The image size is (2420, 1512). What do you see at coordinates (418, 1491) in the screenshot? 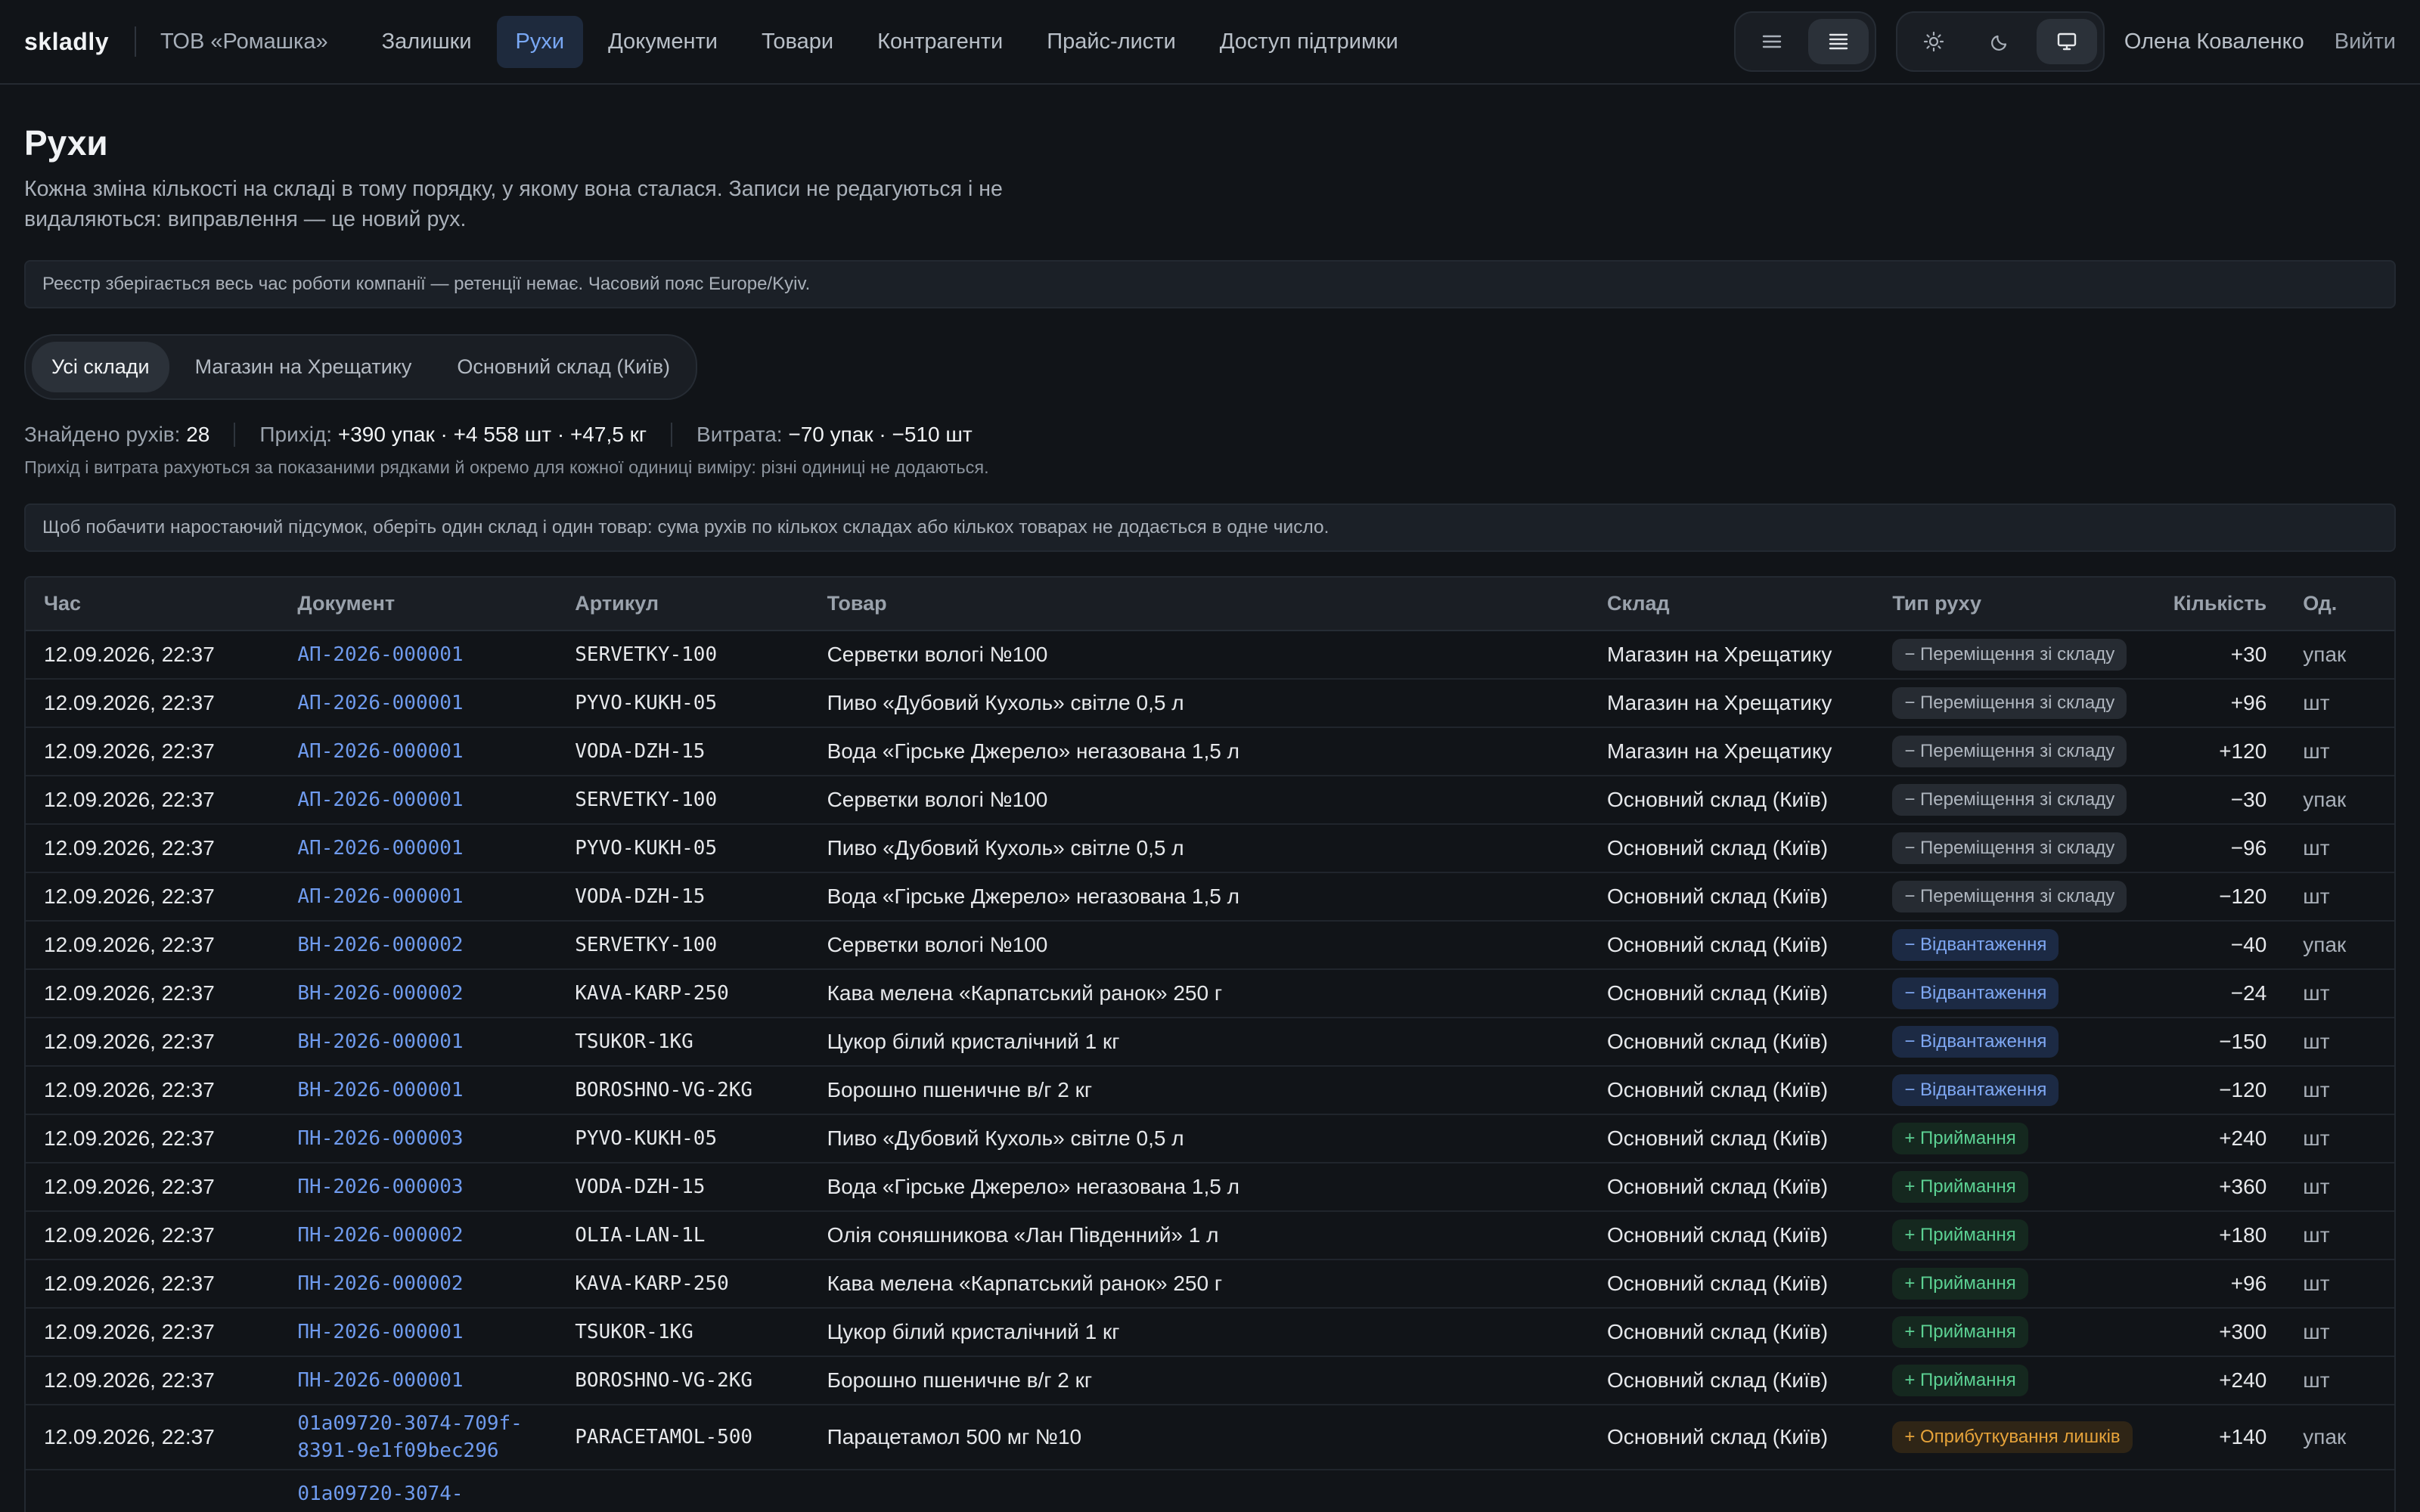
I see `cell-document-link: 01a09720-3074-` at bounding box center [418, 1491].